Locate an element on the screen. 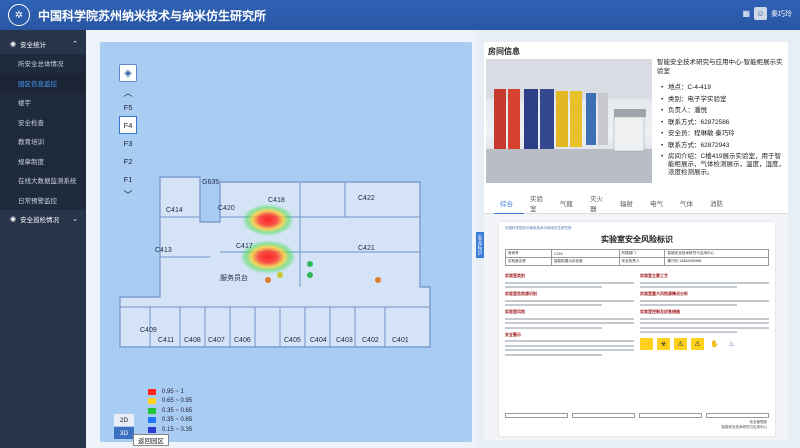 This screenshot has height=448, width=800. table-cell: 房间号 is located at coordinates (528, 253).